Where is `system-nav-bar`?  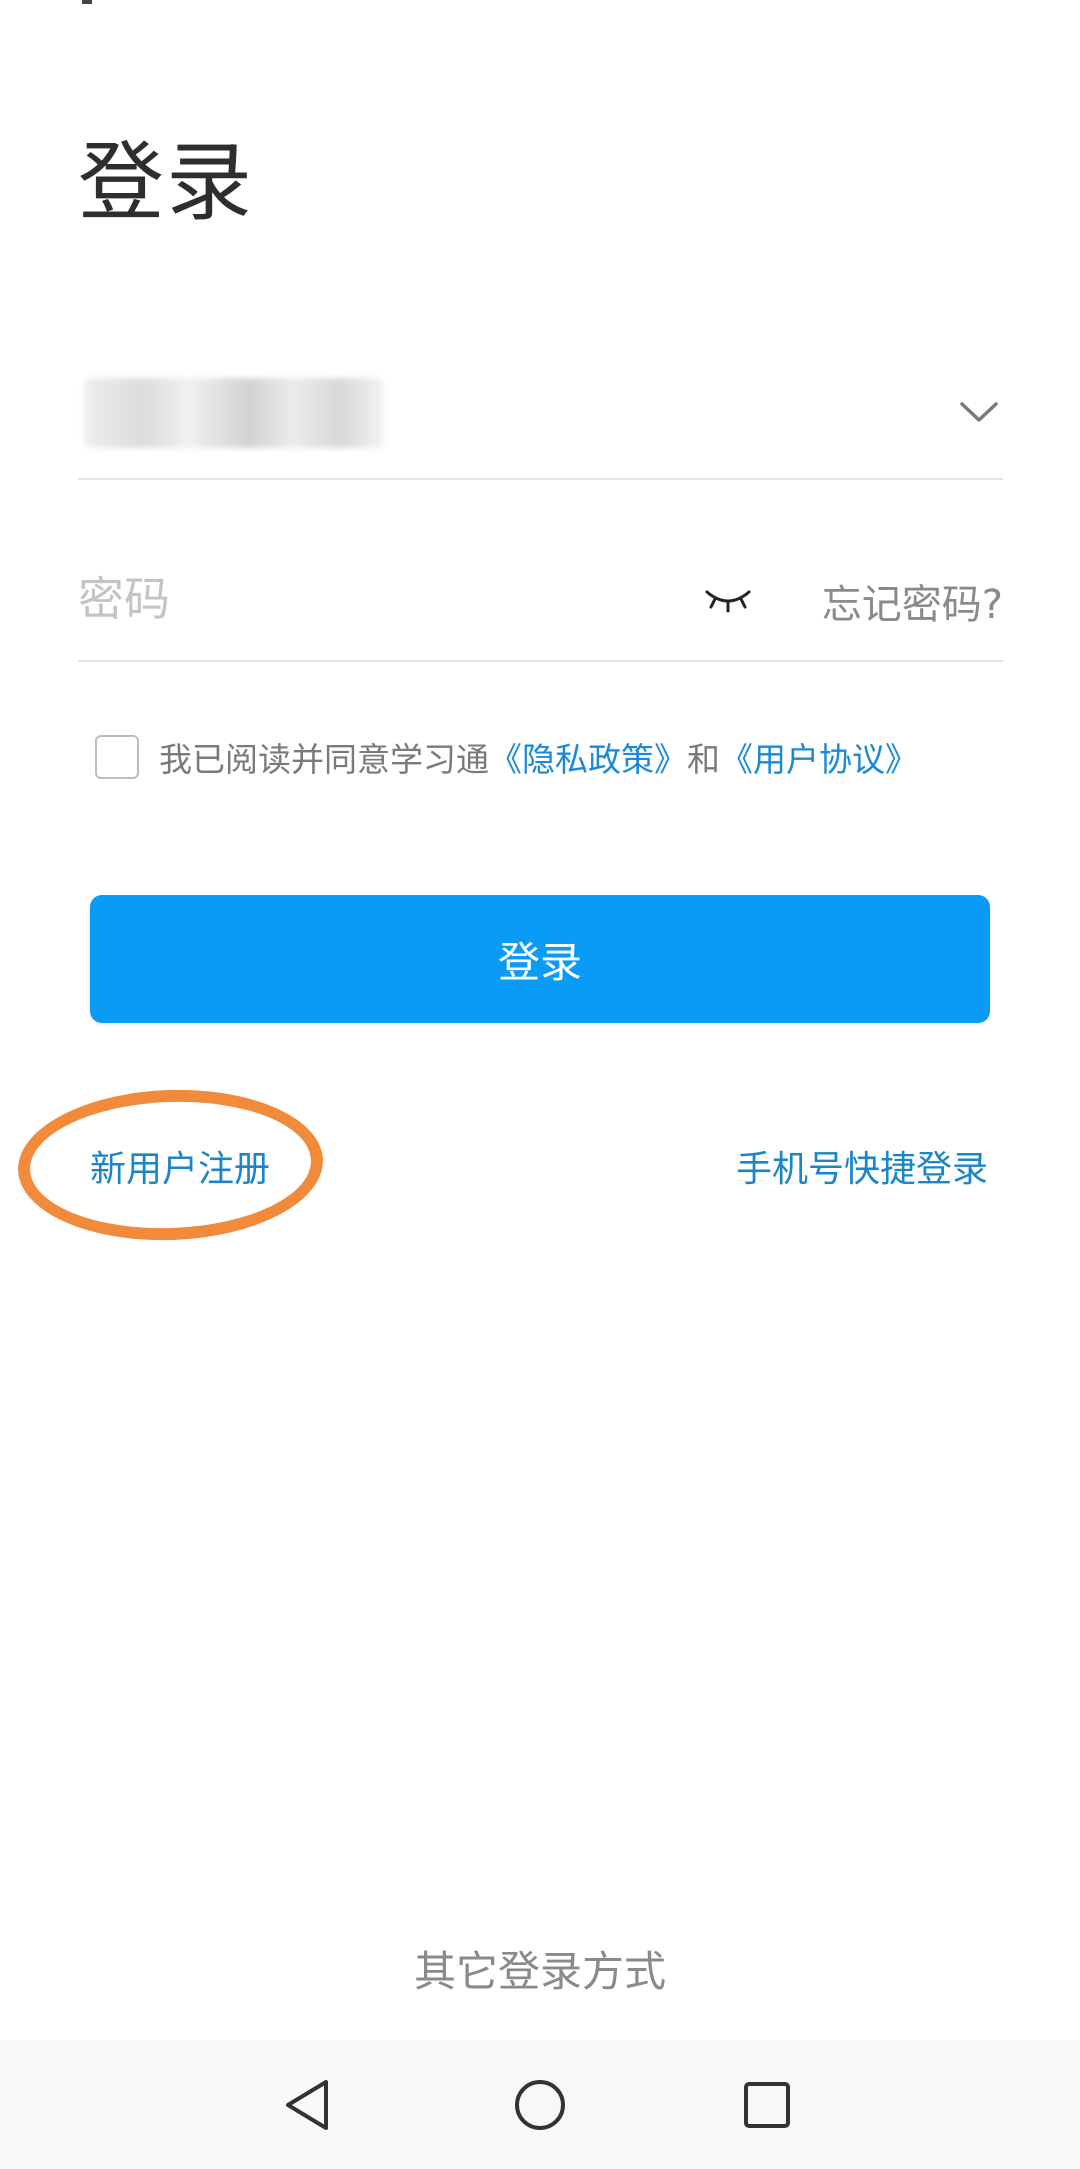 system-nav-bar is located at coordinates (540, 2104).